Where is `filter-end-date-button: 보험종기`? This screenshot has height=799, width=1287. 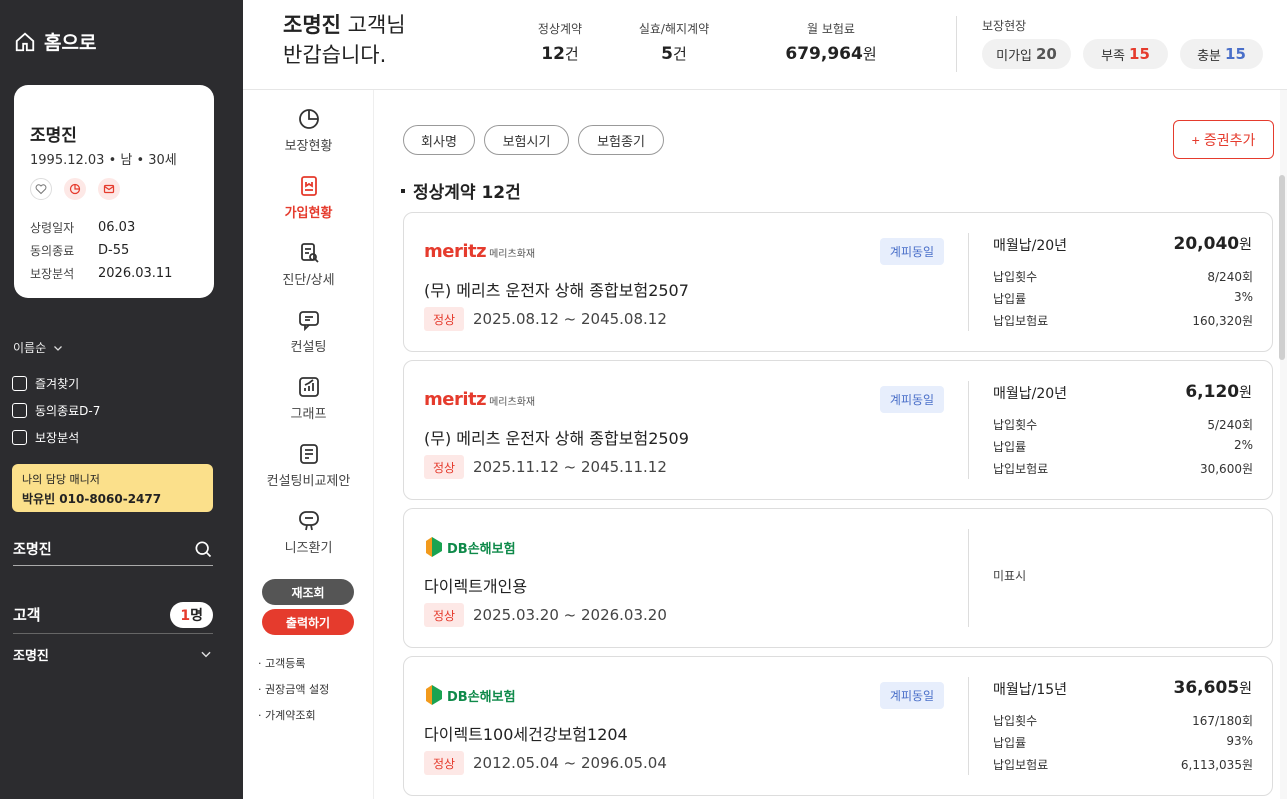
filter-end-date-button: 보험종기 is located at coordinates (621, 140).